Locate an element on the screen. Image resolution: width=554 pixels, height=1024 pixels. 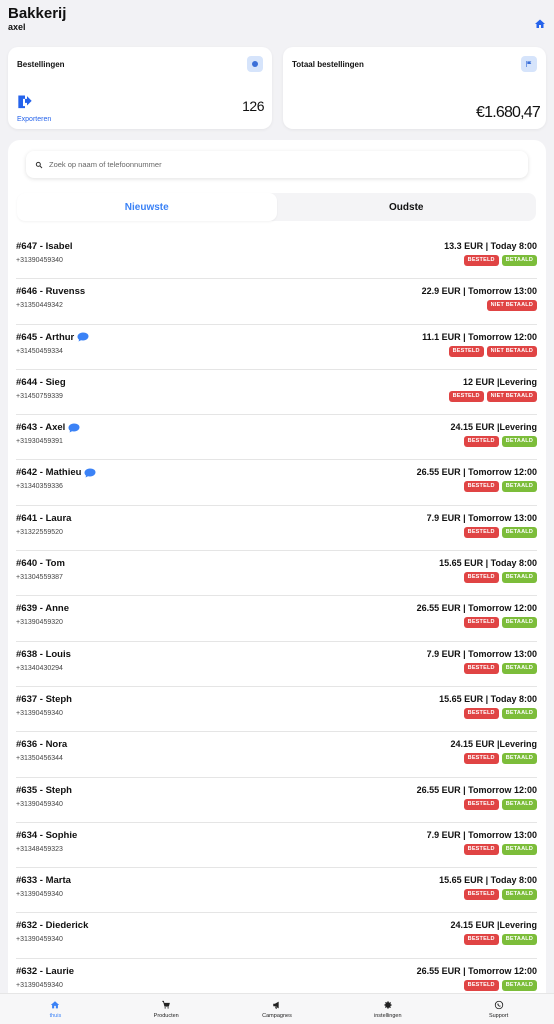
order-name-text: #644 - Sieg is located at coordinates (41, 382).